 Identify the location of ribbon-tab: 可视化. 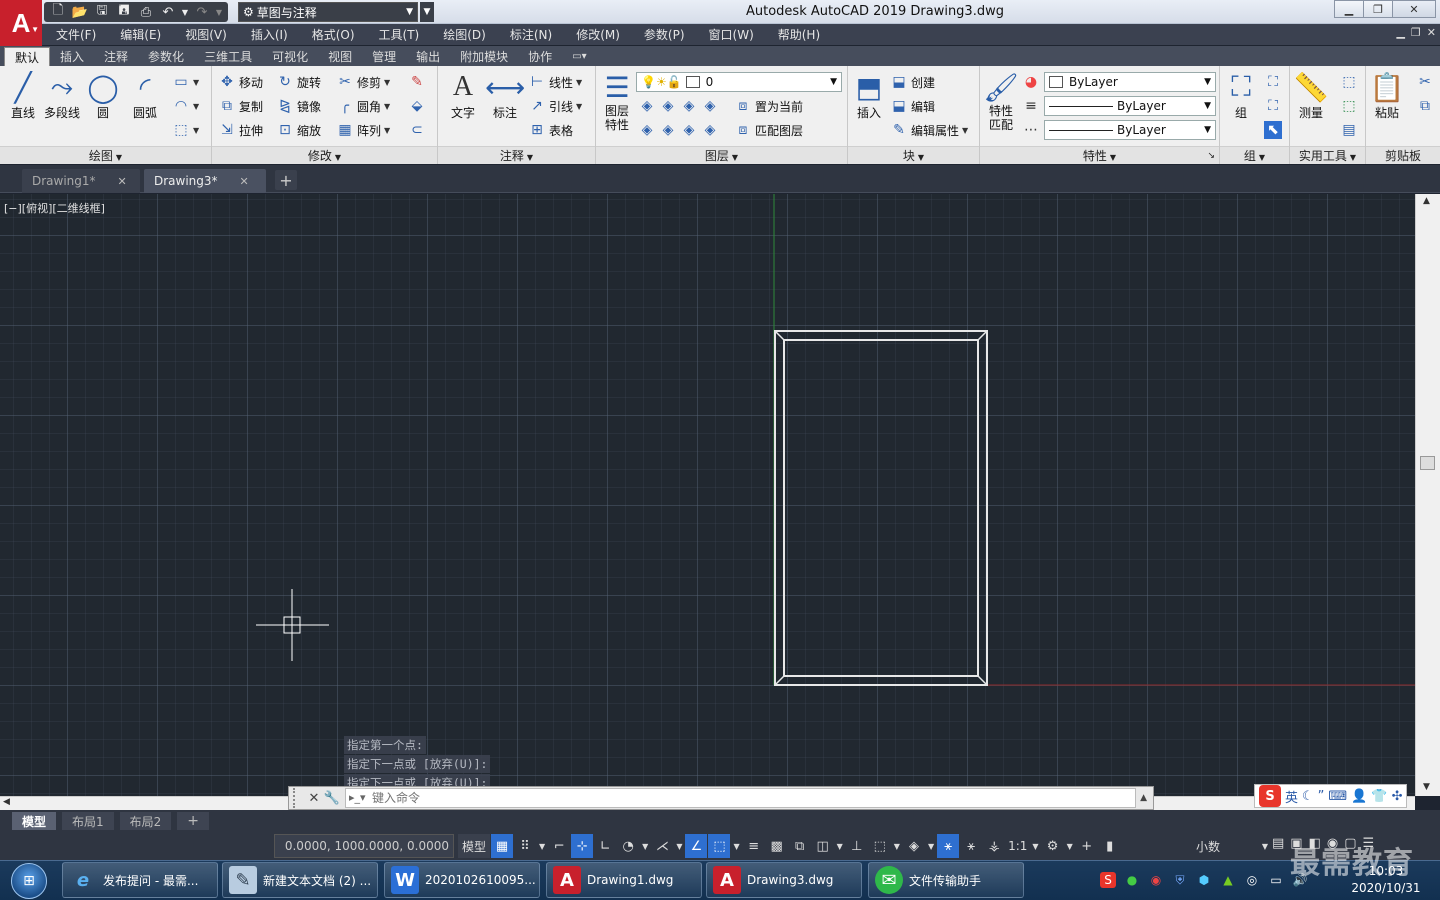
(290, 56).